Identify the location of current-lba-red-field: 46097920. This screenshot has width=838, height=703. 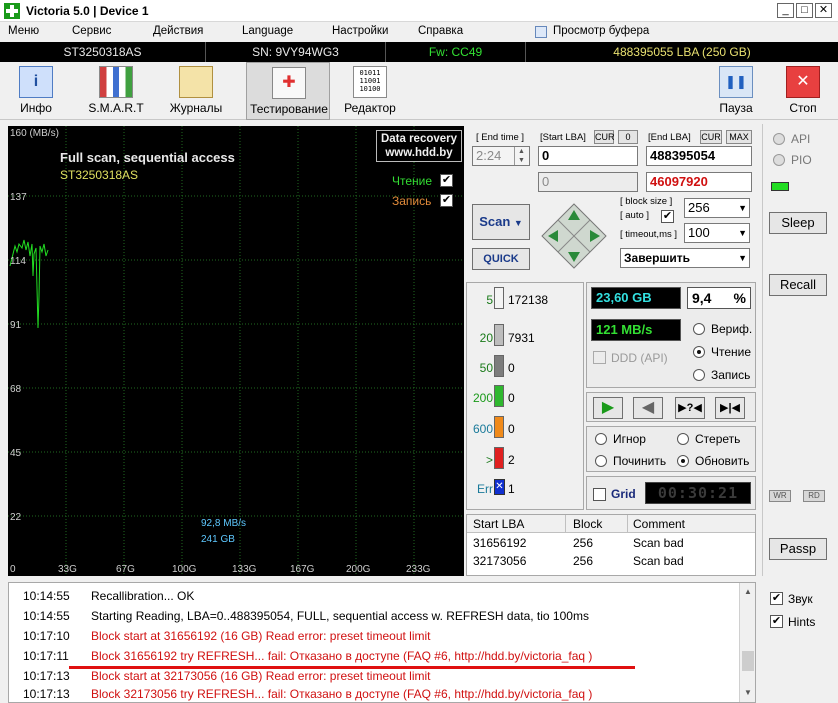
(699, 182).